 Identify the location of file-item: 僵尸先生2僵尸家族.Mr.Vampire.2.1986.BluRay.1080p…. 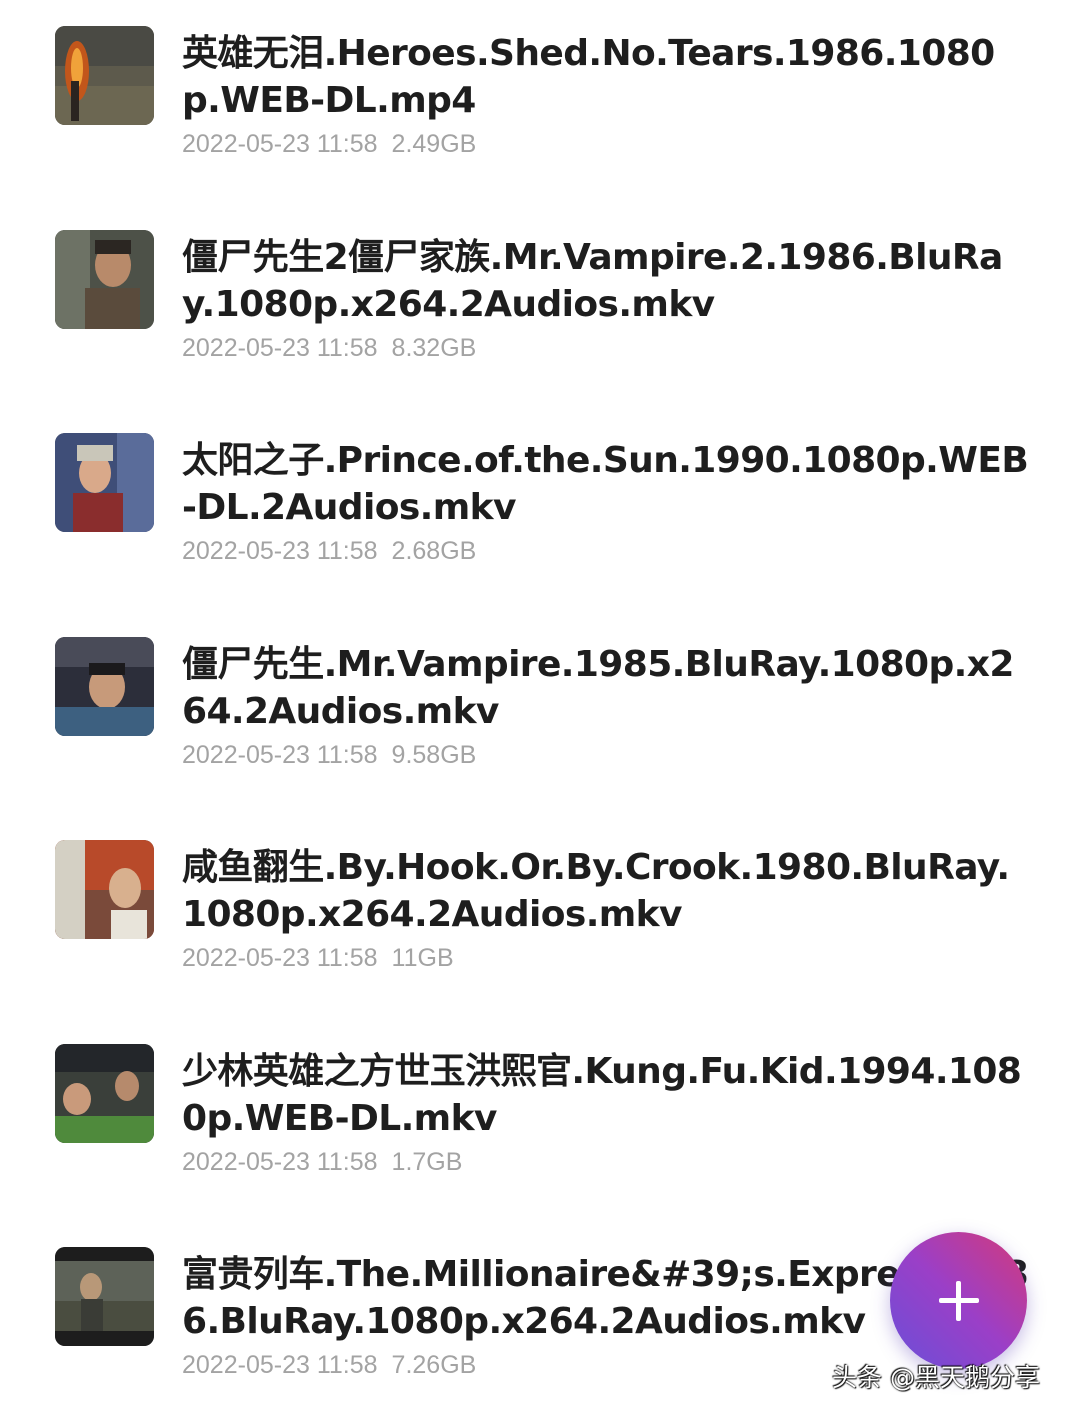
(540, 299).